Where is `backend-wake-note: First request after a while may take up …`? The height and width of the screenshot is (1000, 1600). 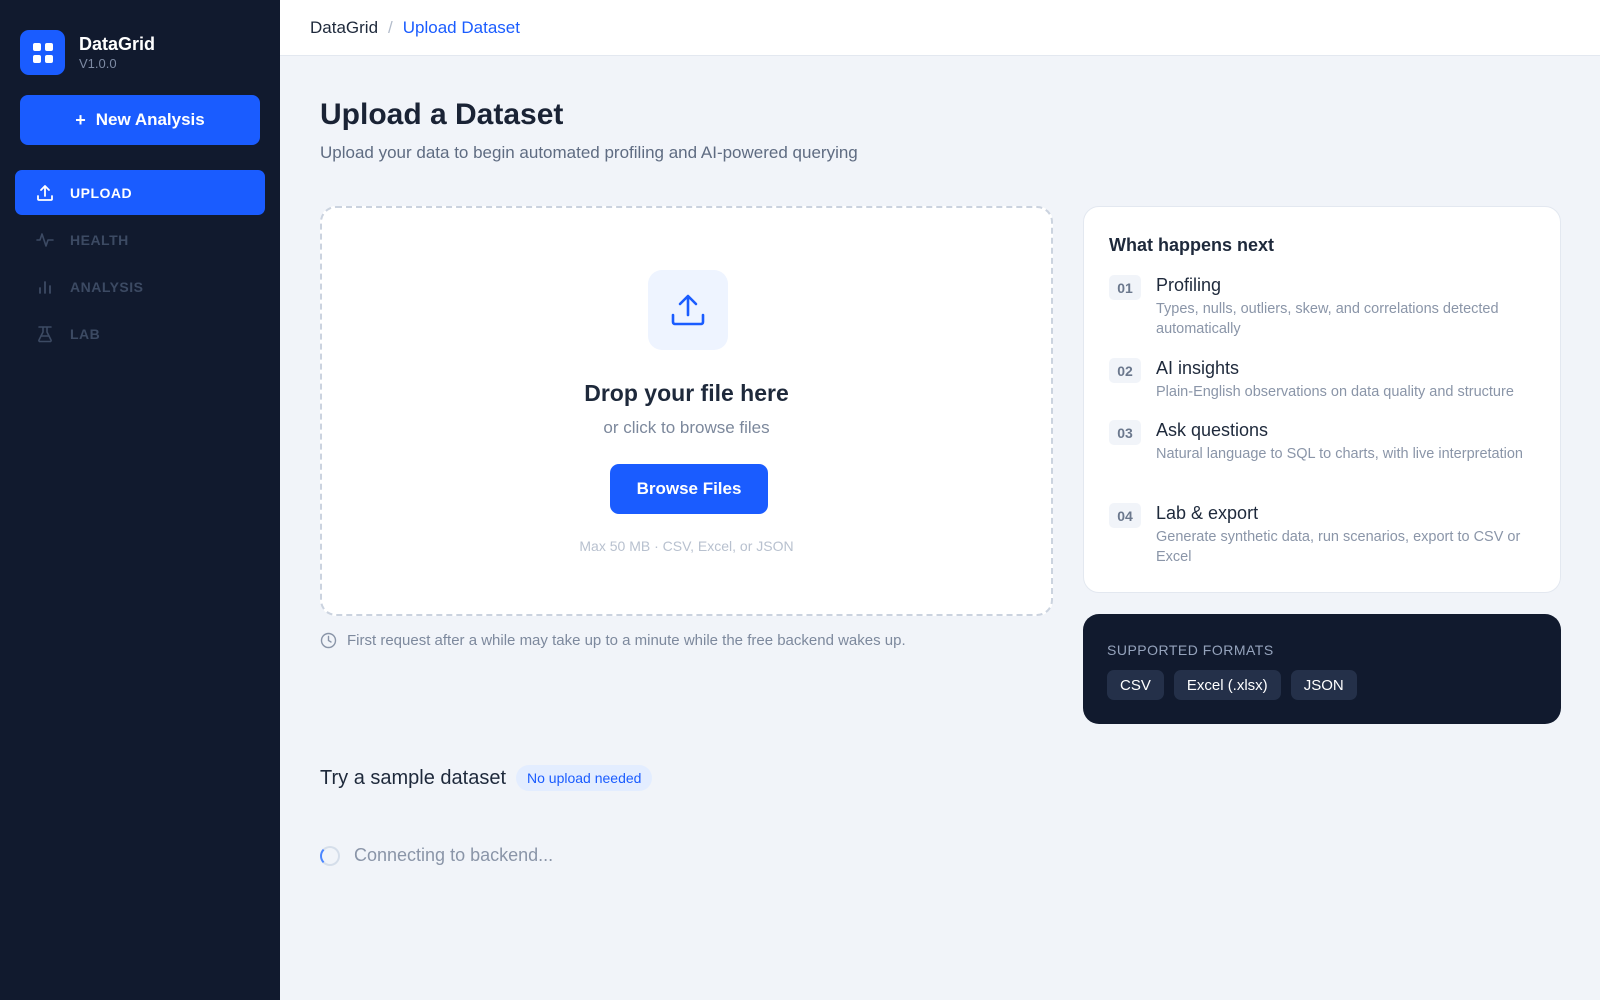 backend-wake-note: First request after a while may take up … is located at coordinates (613, 640).